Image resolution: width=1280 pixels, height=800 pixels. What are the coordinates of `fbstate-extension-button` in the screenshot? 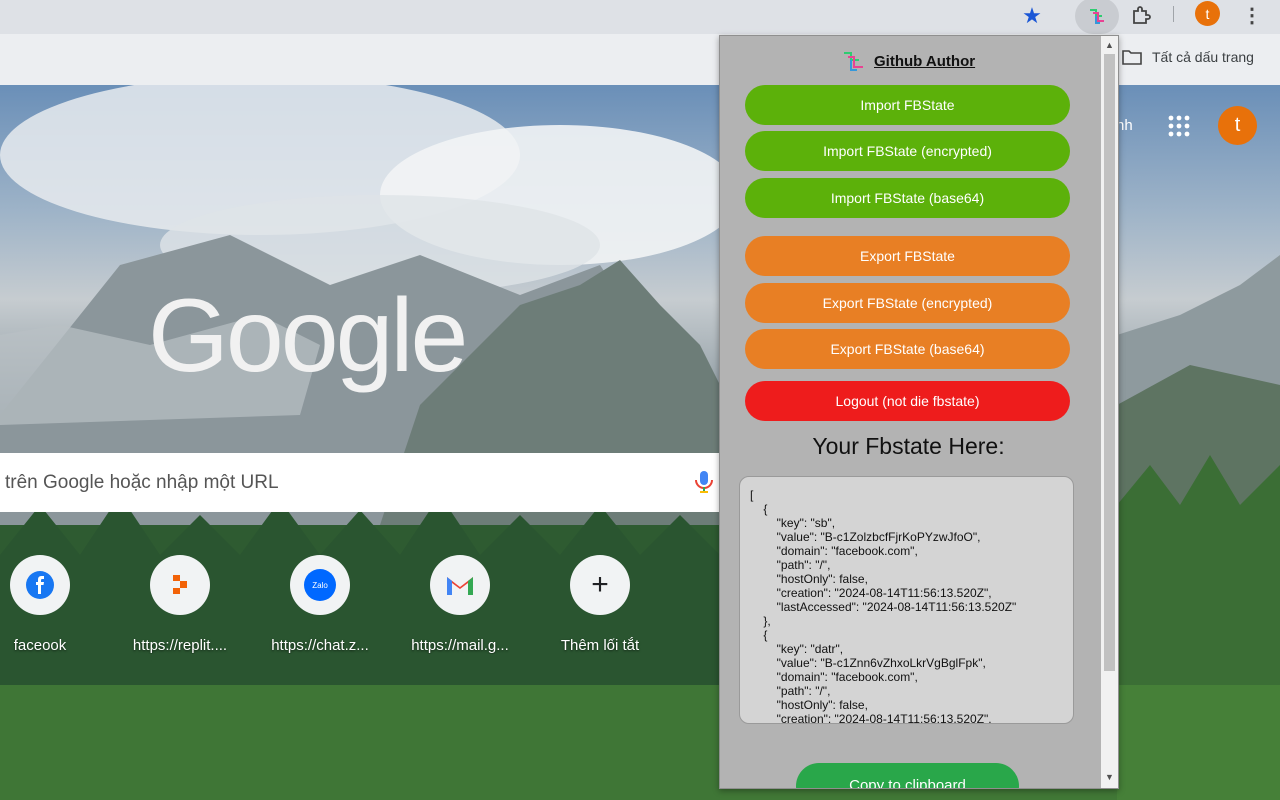 It's located at (1097, 17).